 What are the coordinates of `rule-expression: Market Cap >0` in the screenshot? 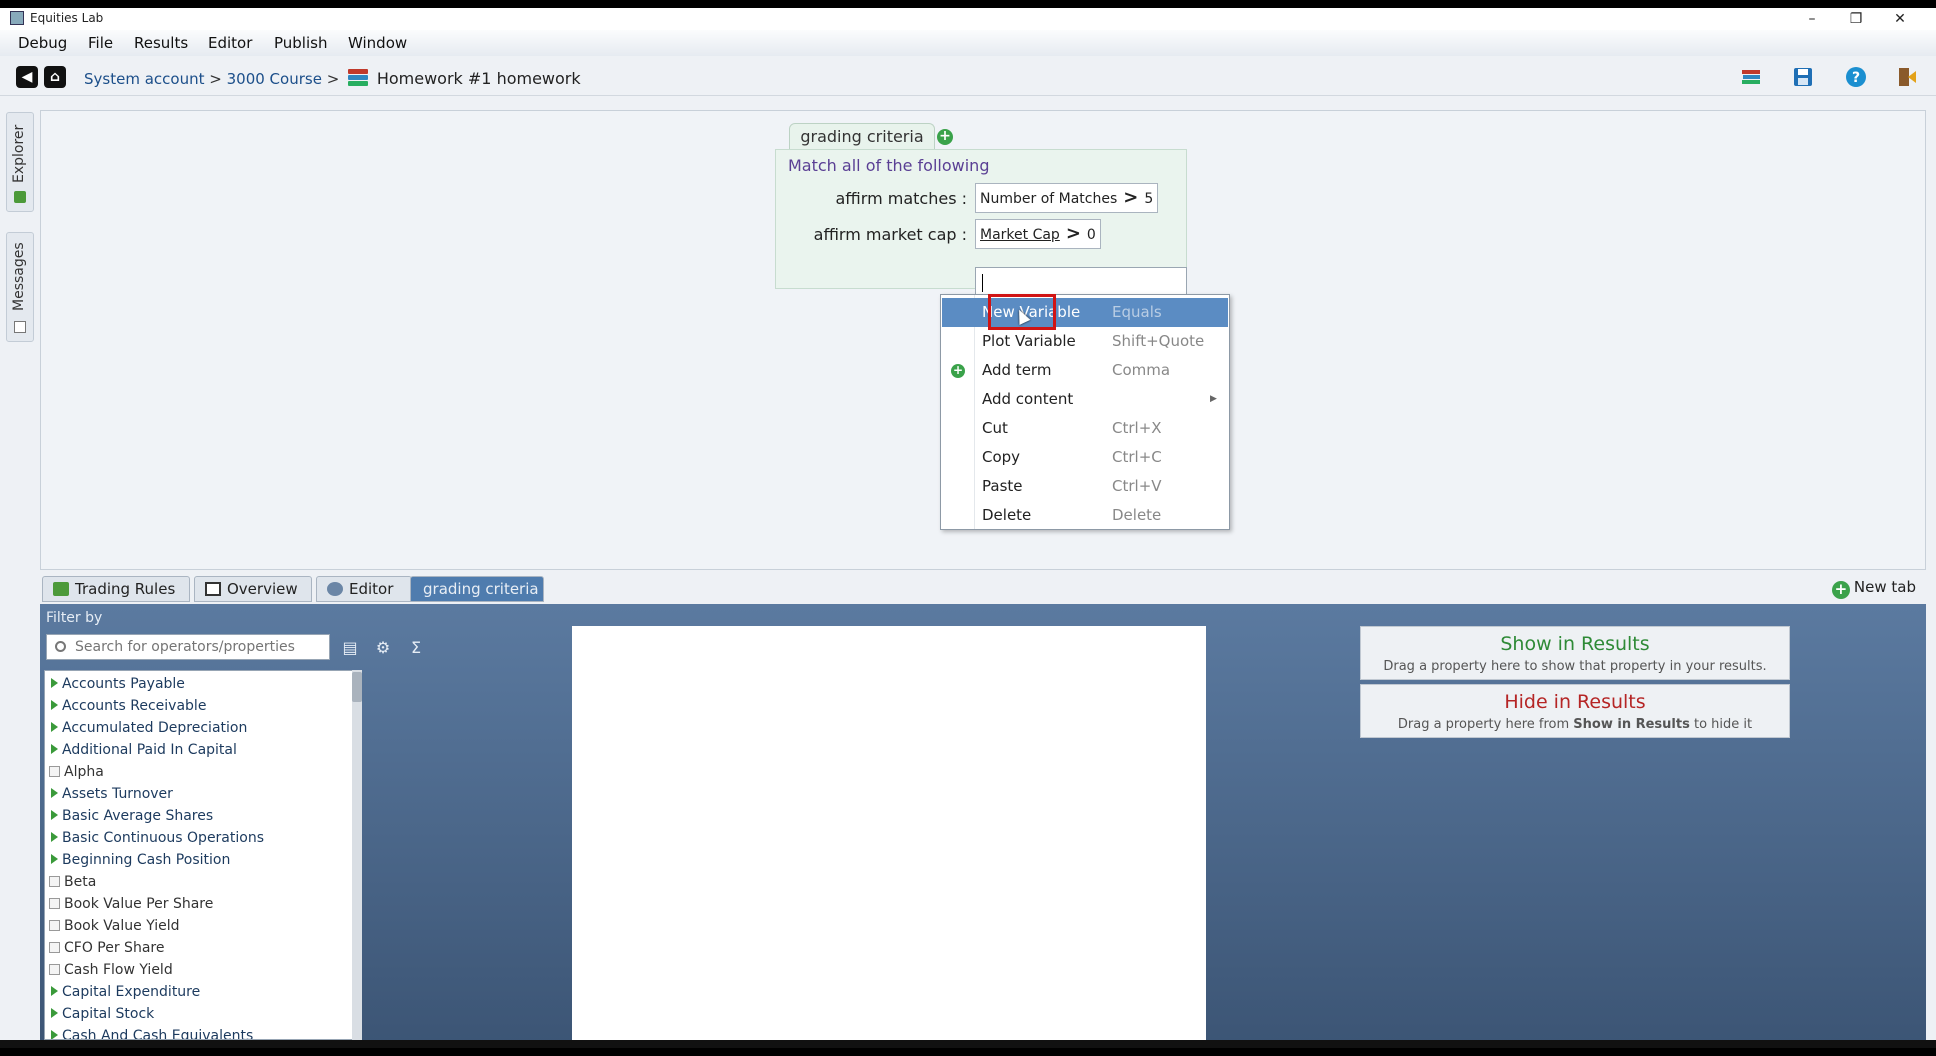 It's located at (1038, 234).